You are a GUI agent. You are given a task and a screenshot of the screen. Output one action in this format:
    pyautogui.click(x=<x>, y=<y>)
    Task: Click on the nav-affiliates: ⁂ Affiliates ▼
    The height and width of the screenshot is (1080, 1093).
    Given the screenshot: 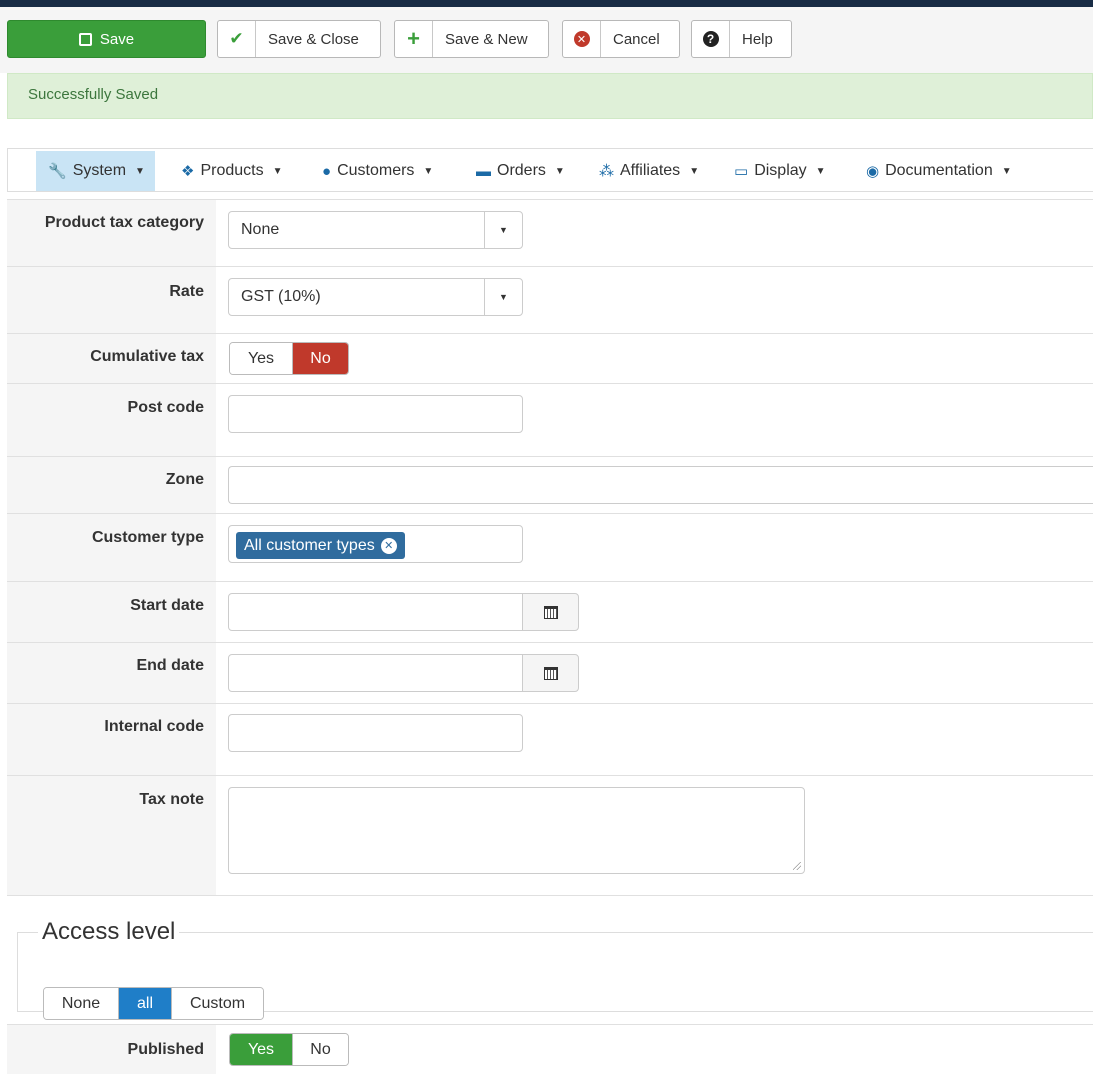 What is the action you would take?
    pyautogui.click(x=649, y=171)
    